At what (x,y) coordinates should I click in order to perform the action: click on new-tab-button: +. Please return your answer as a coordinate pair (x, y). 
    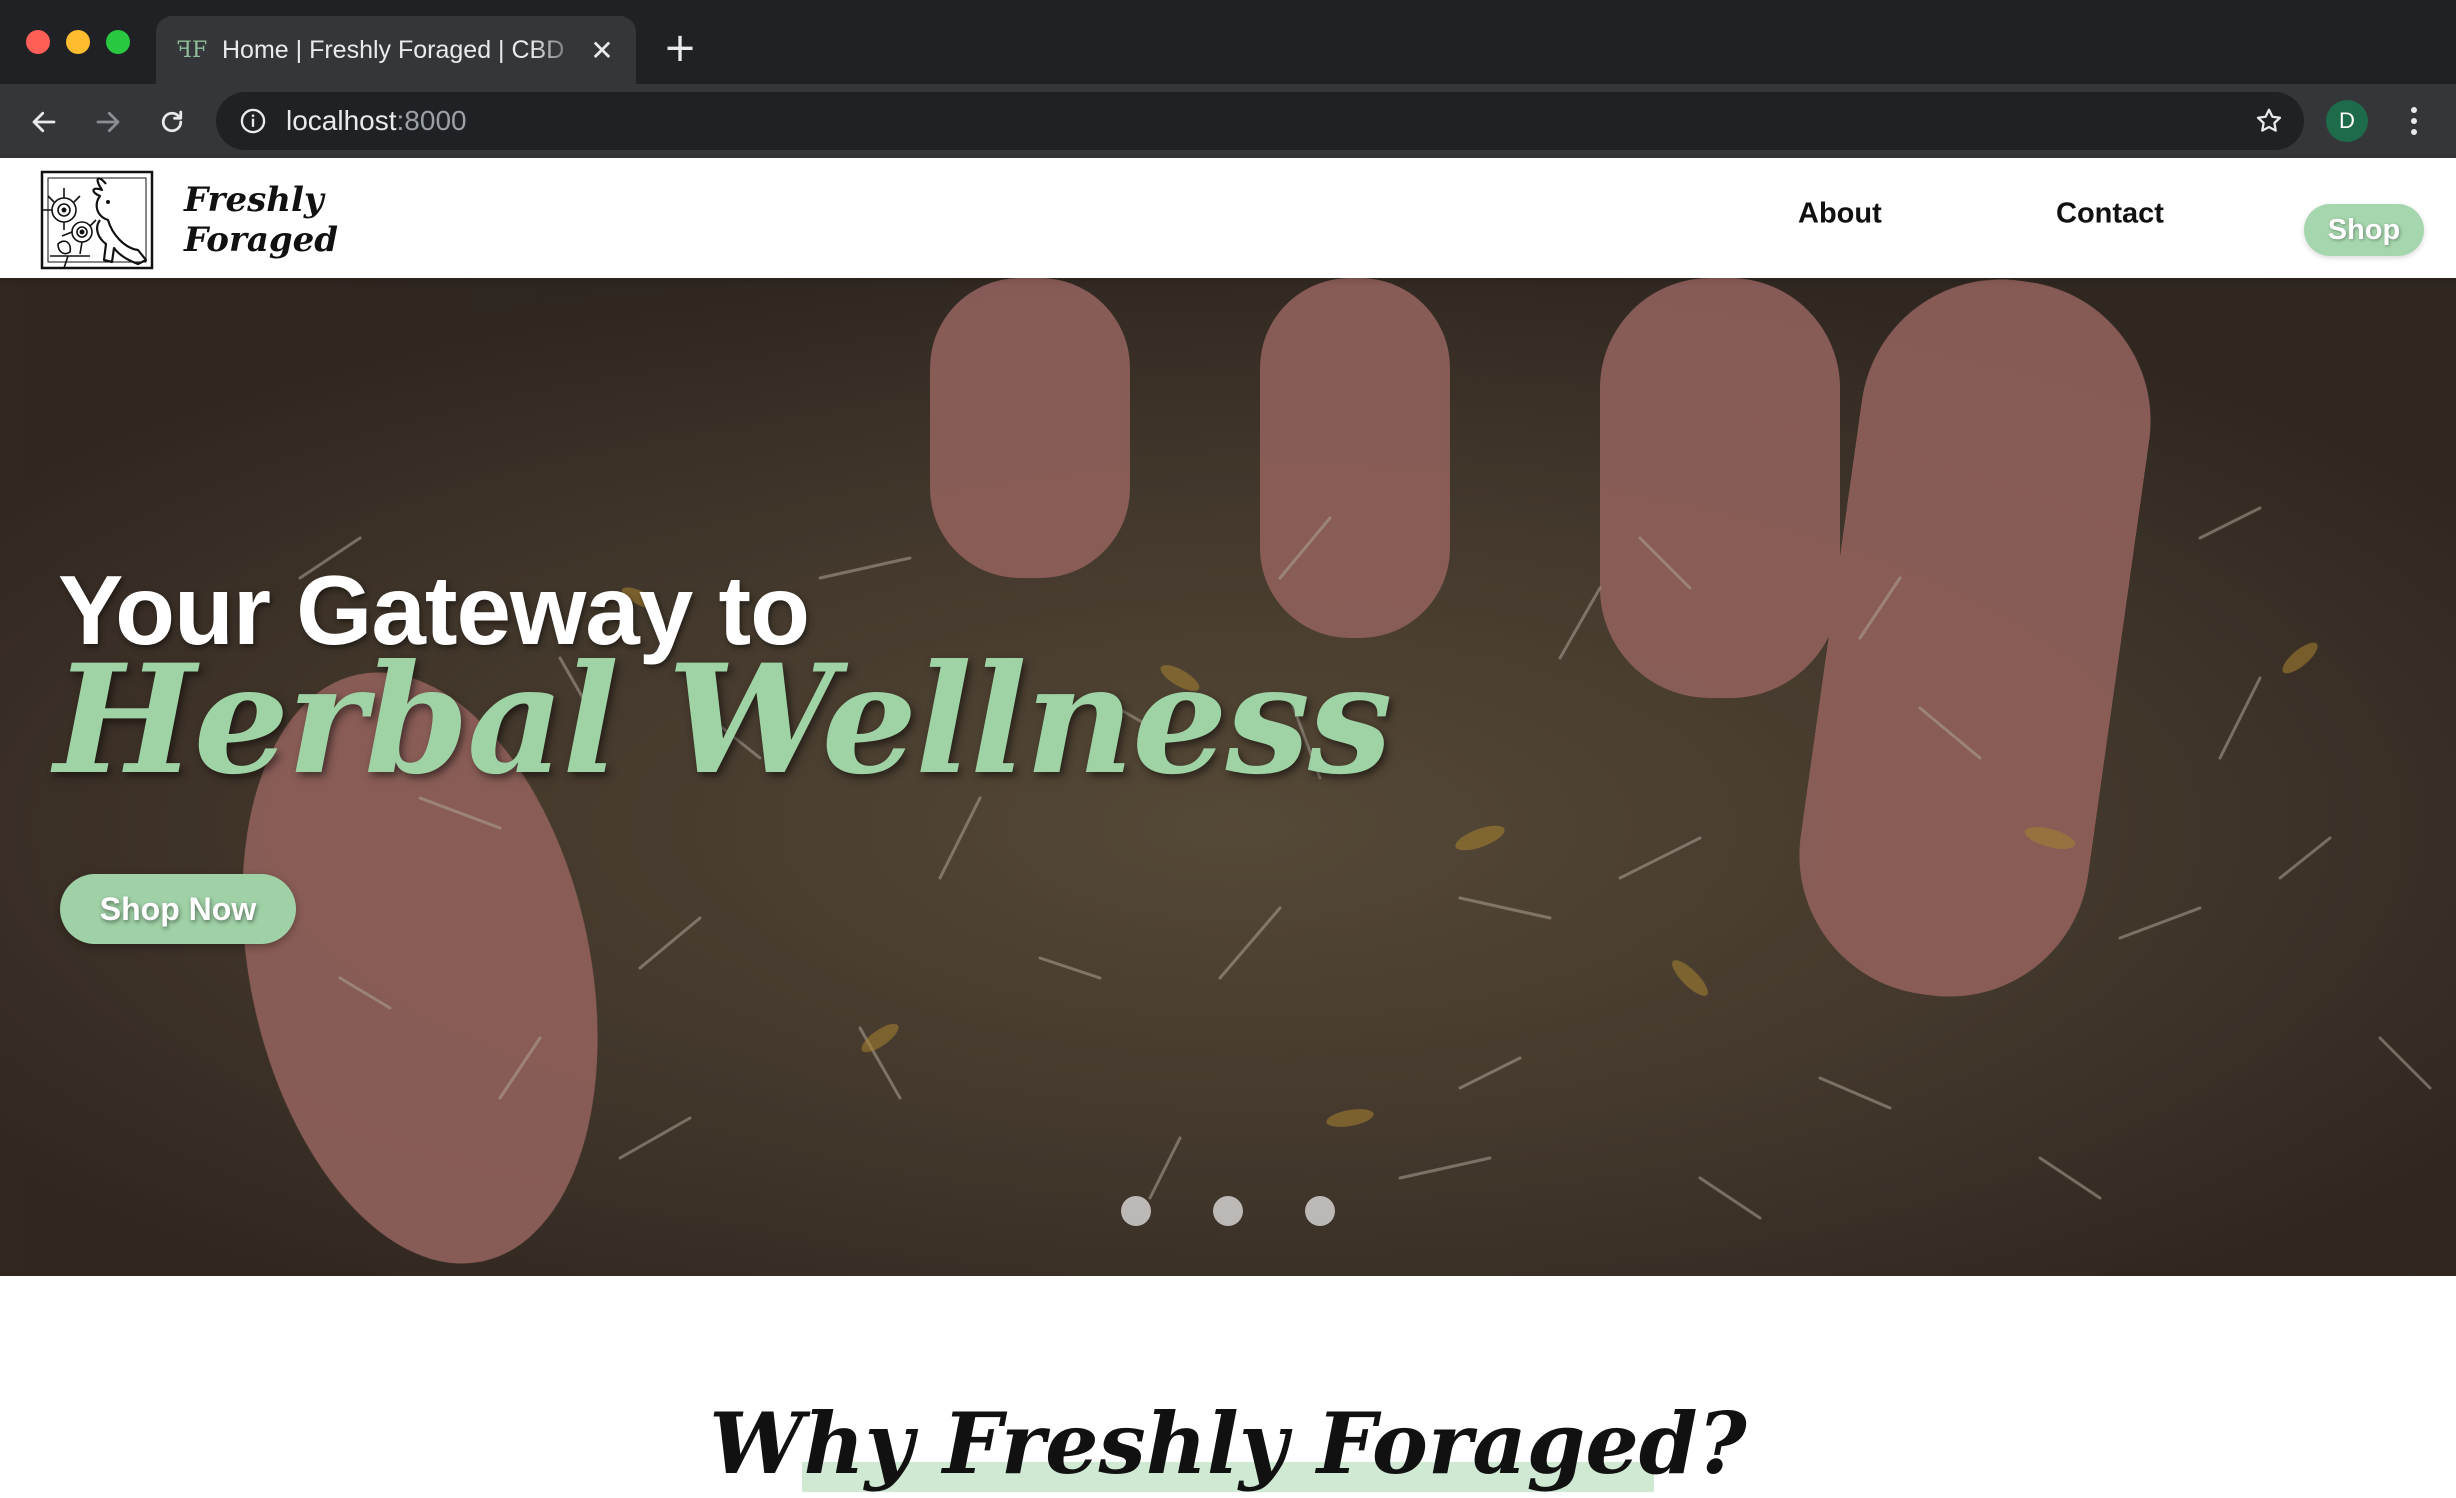
    Looking at the image, I should click on (680, 48).